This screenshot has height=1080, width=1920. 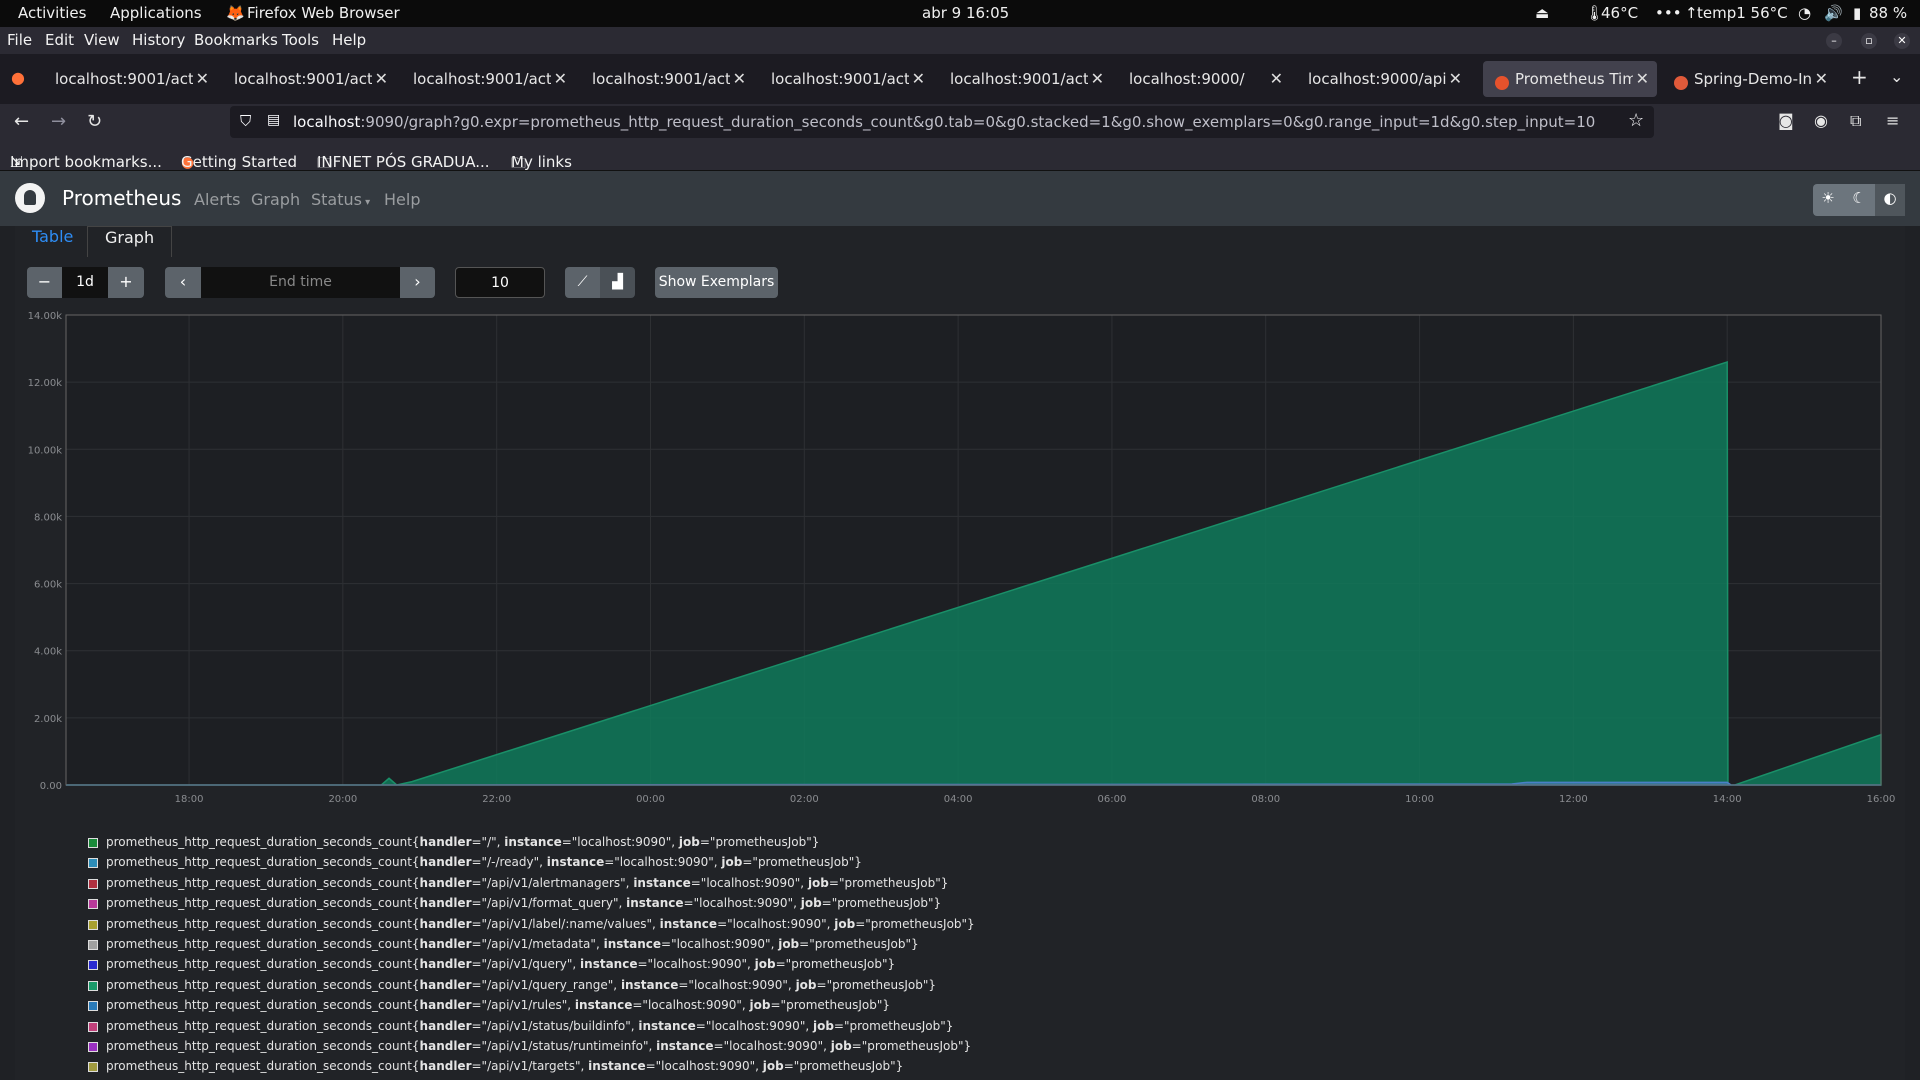 I want to click on list-all-tabs-icon: ⌄, so click(x=1896, y=76).